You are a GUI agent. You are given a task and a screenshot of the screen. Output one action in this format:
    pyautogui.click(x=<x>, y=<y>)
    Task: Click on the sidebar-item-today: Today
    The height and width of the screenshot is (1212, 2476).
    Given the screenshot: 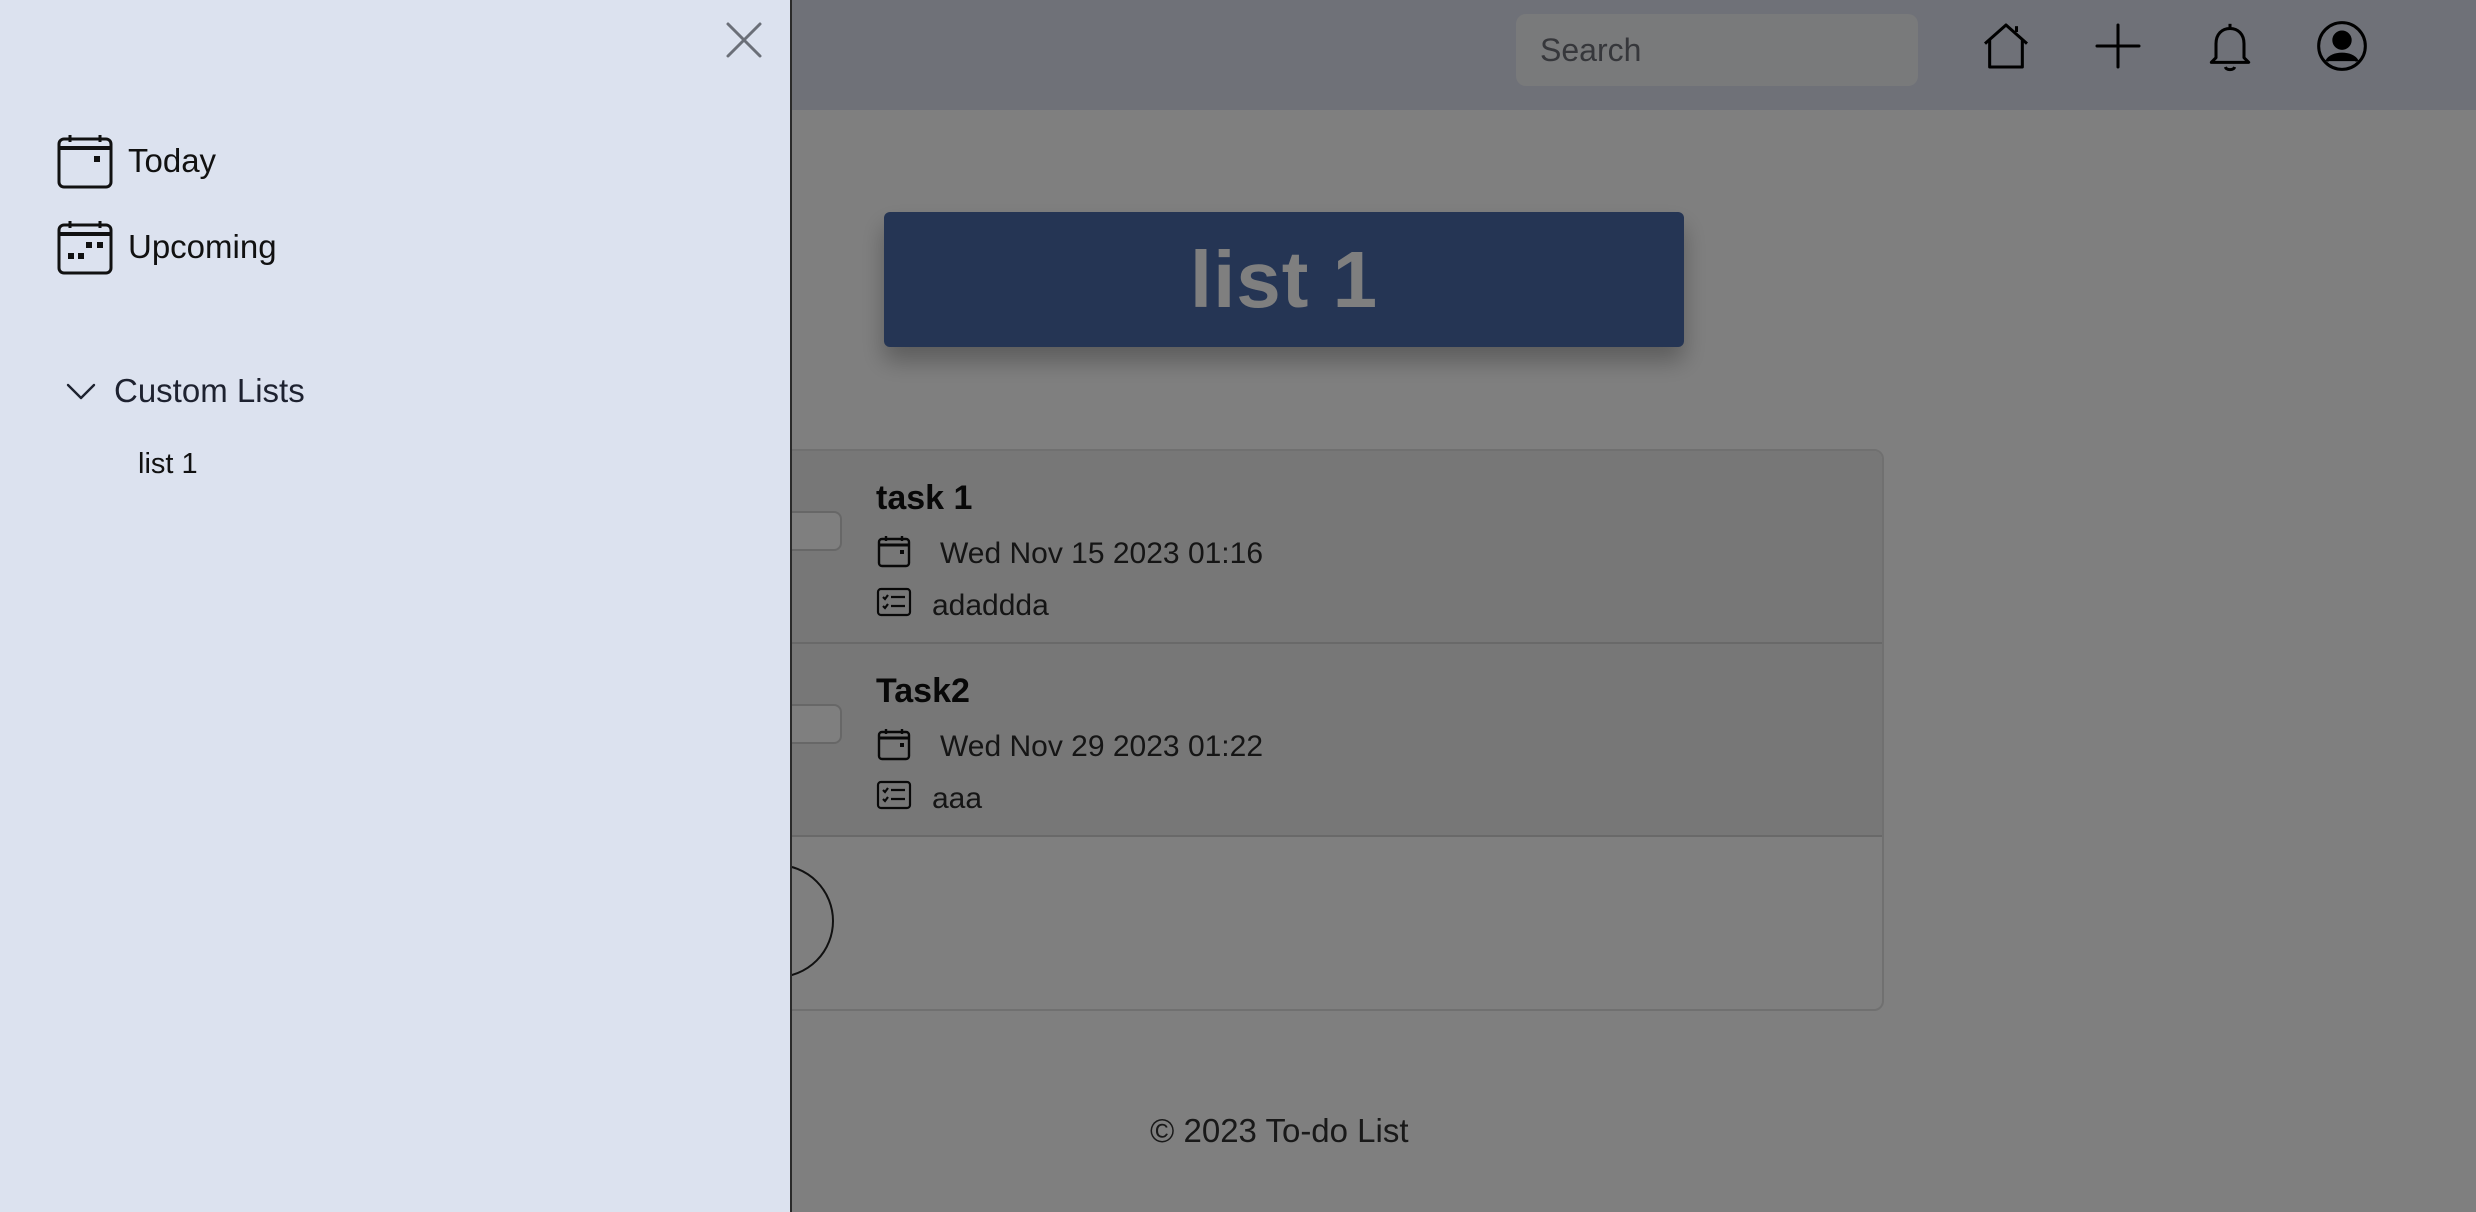 What is the action you would take?
    pyautogui.click(x=136, y=161)
    